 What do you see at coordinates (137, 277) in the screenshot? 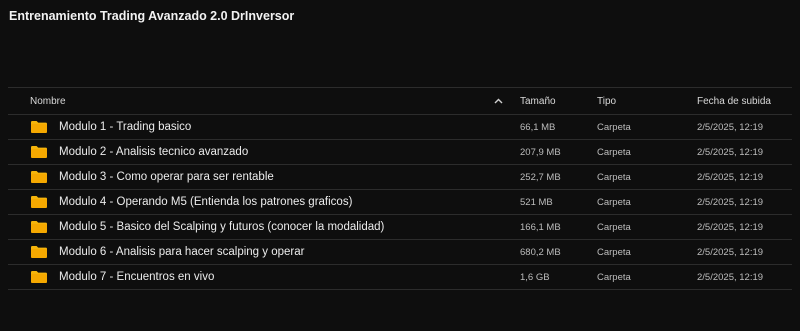
I see `folder-name: Modulo 7 - Encuentros en vivo` at bounding box center [137, 277].